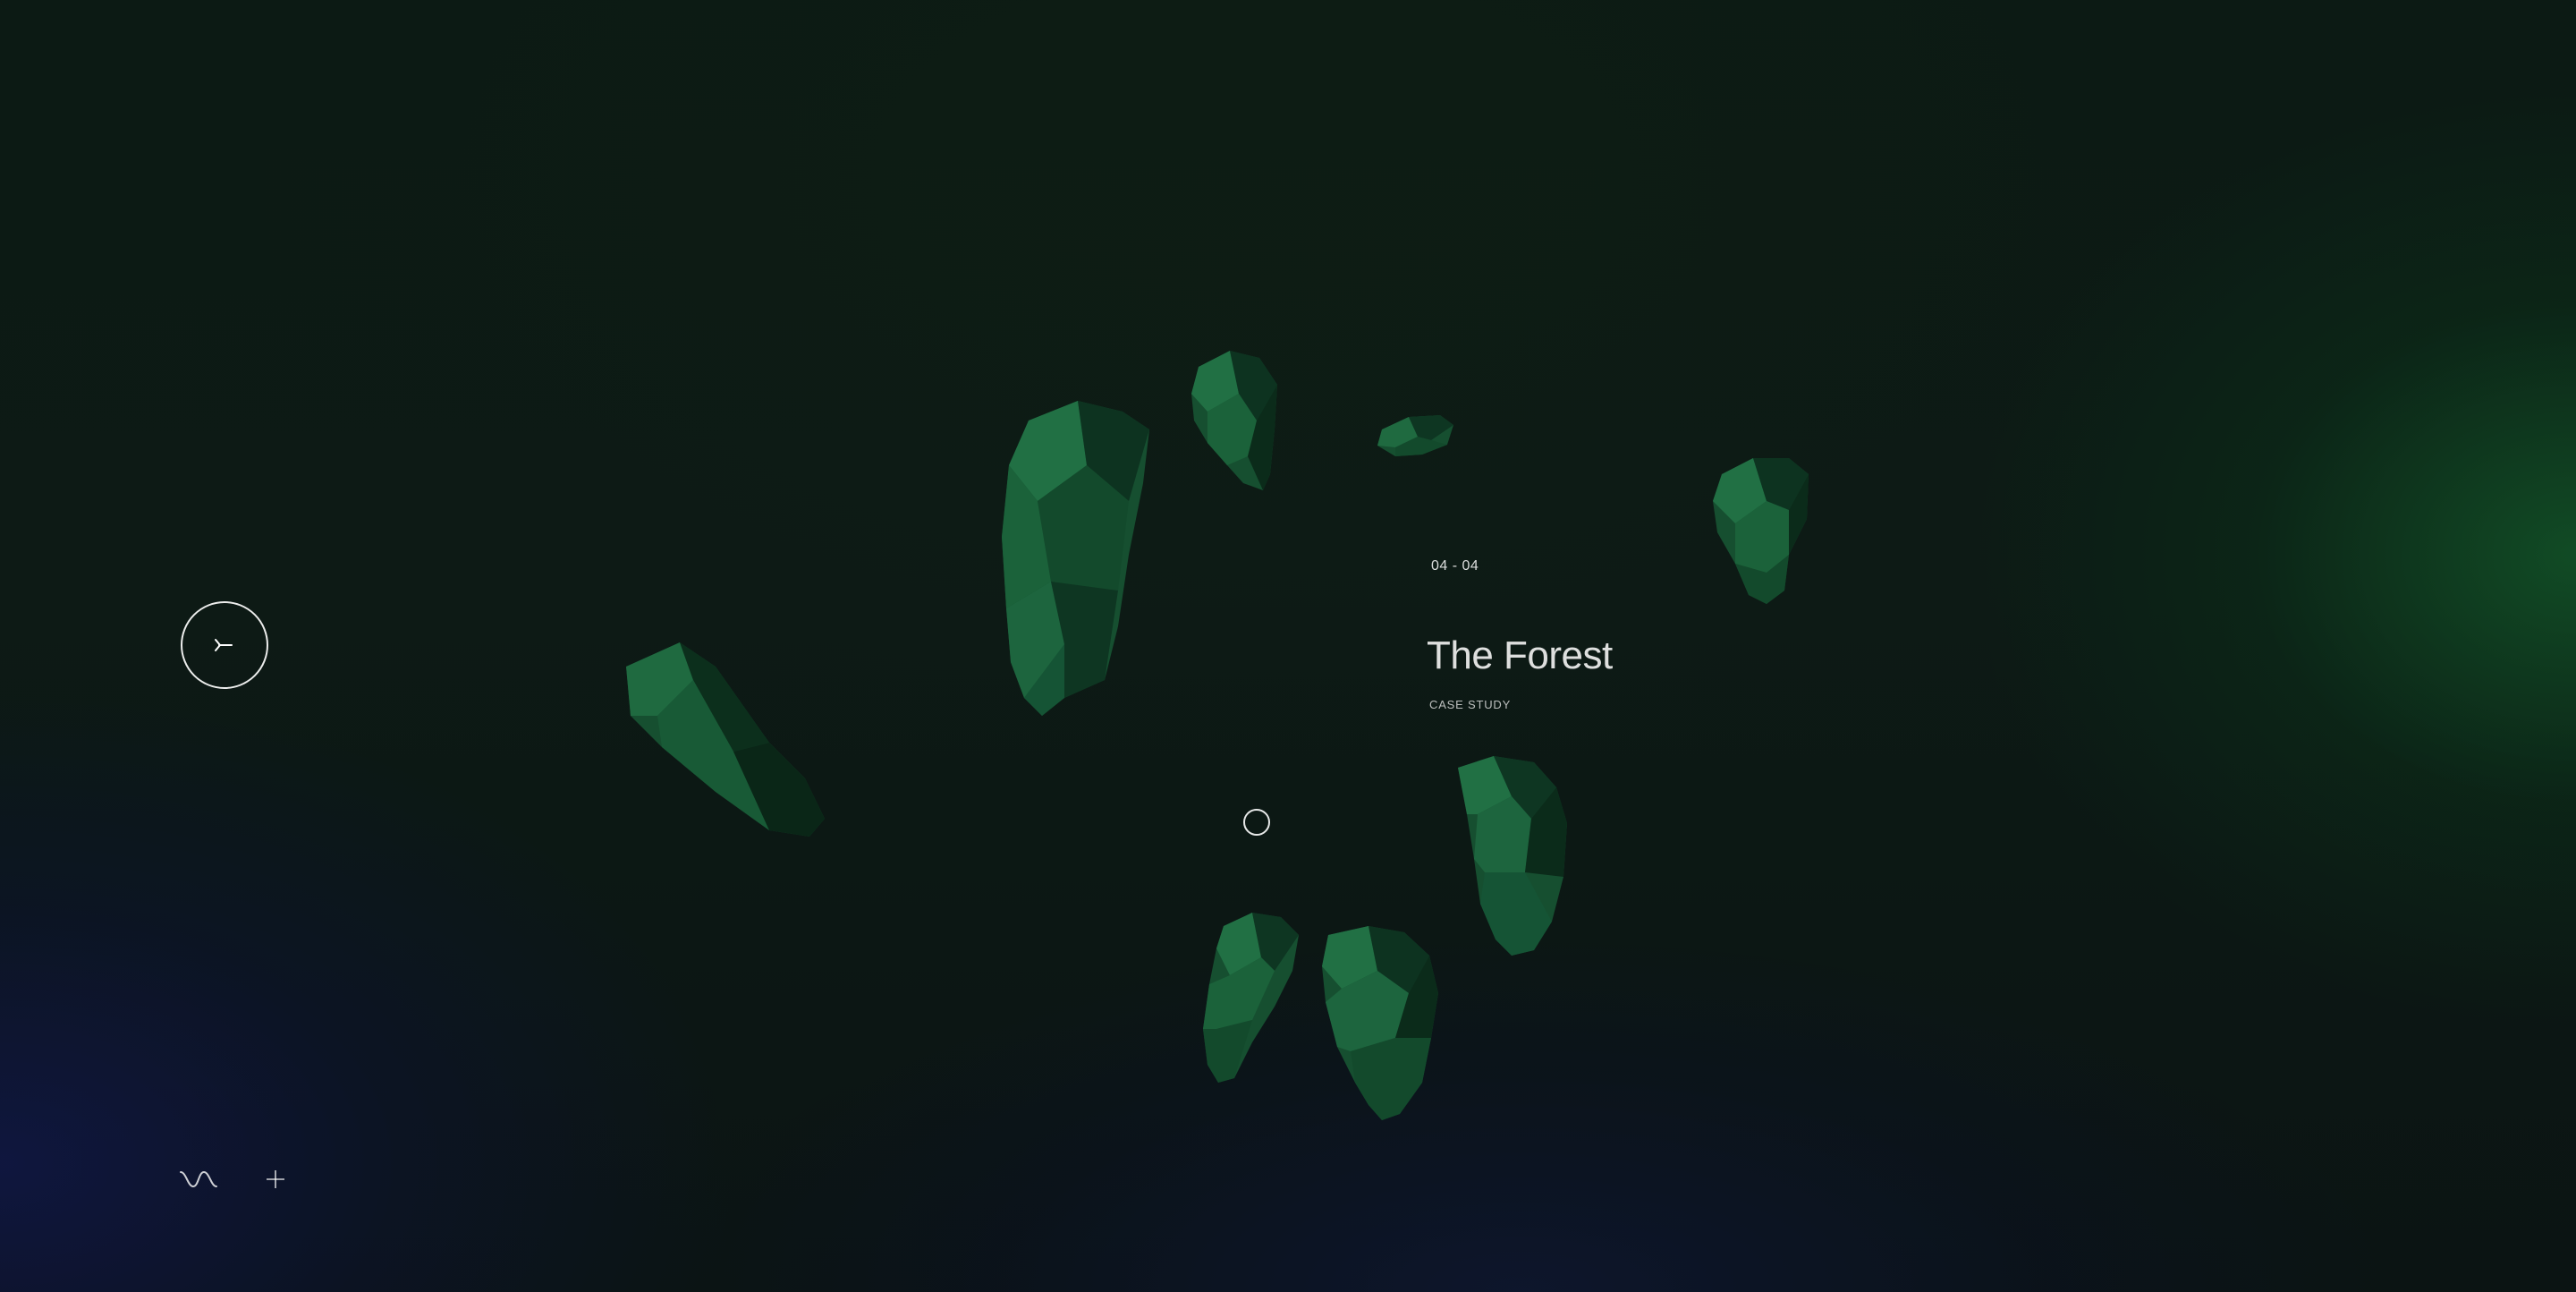 The image size is (2576, 1292). What do you see at coordinates (1455, 566) in the screenshot?
I see `project-counter: 04 - 04` at bounding box center [1455, 566].